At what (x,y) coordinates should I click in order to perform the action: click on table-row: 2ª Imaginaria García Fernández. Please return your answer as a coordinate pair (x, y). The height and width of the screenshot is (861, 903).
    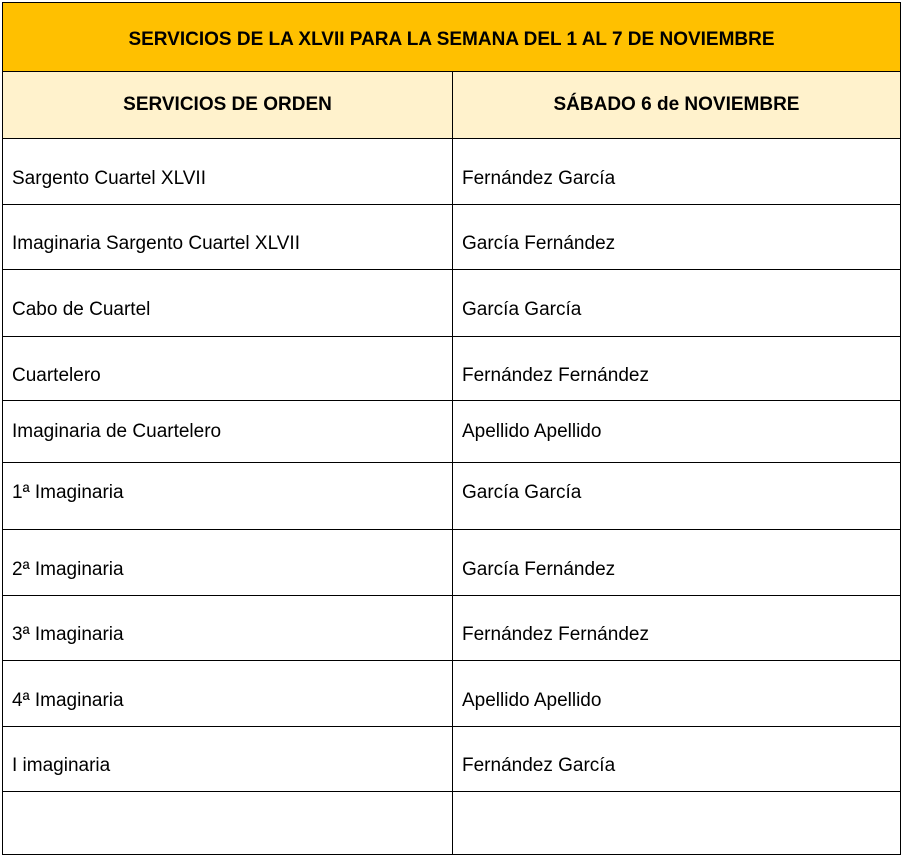
    Looking at the image, I should click on (451, 562).